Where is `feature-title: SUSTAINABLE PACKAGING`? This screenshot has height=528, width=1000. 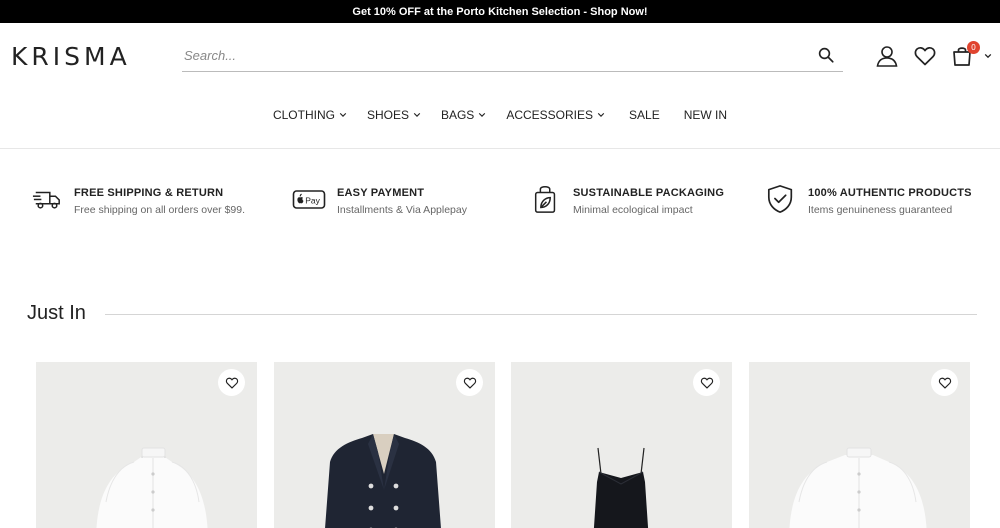
feature-title: SUSTAINABLE PACKAGING is located at coordinates (649, 193).